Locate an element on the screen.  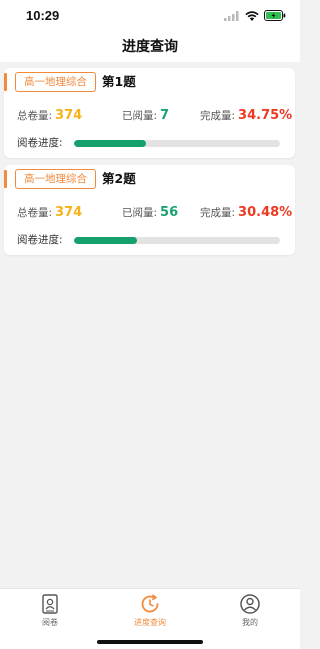
status-icons is located at coordinates (255, 15).